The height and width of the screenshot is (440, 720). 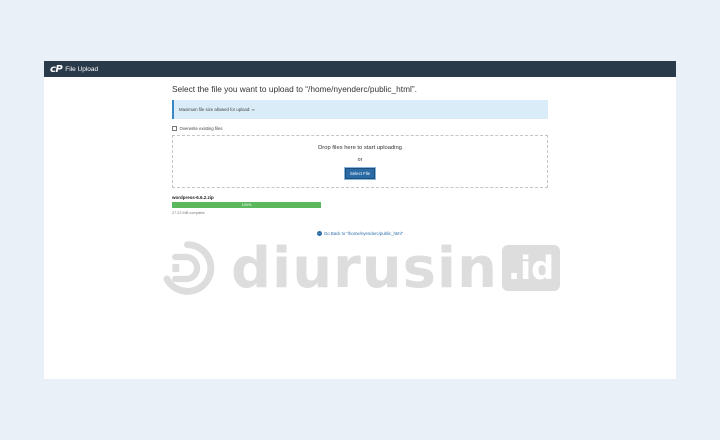 What do you see at coordinates (360, 148) in the screenshot?
I see `drop-zone-text: Drop files here to start uploading` at bounding box center [360, 148].